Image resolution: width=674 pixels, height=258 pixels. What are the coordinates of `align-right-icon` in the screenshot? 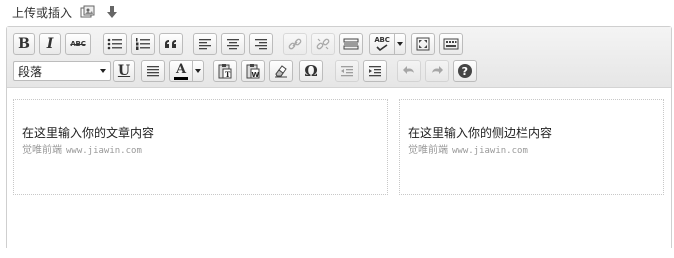 It's located at (261, 44).